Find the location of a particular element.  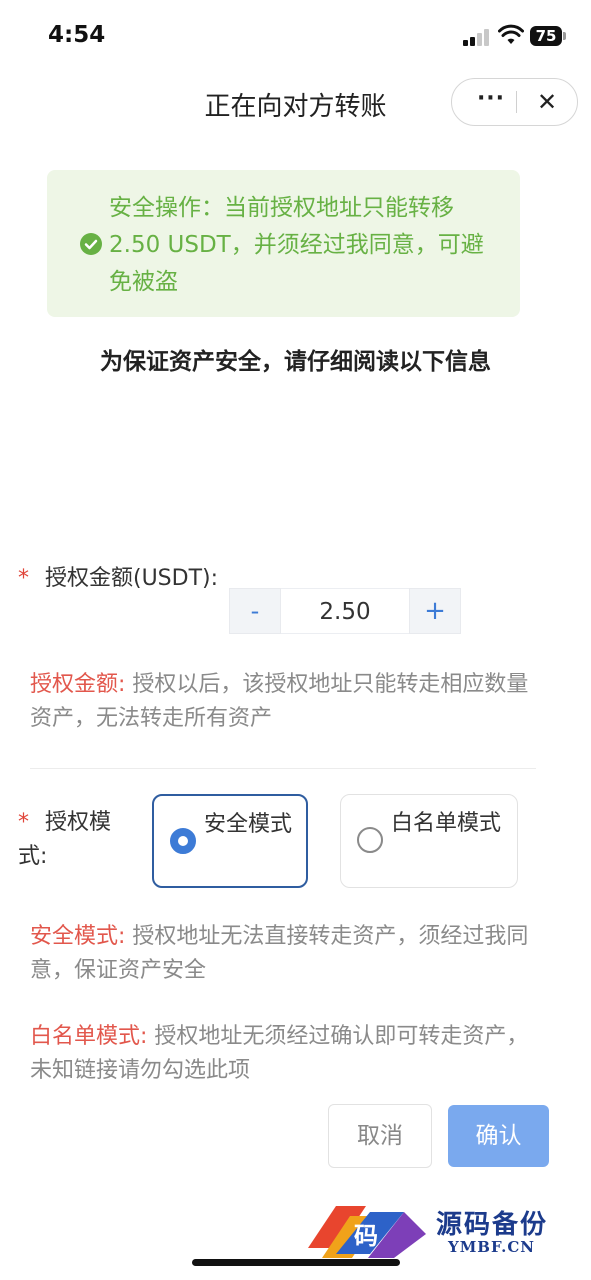

battery-icon: 75 is located at coordinates (548, 36).